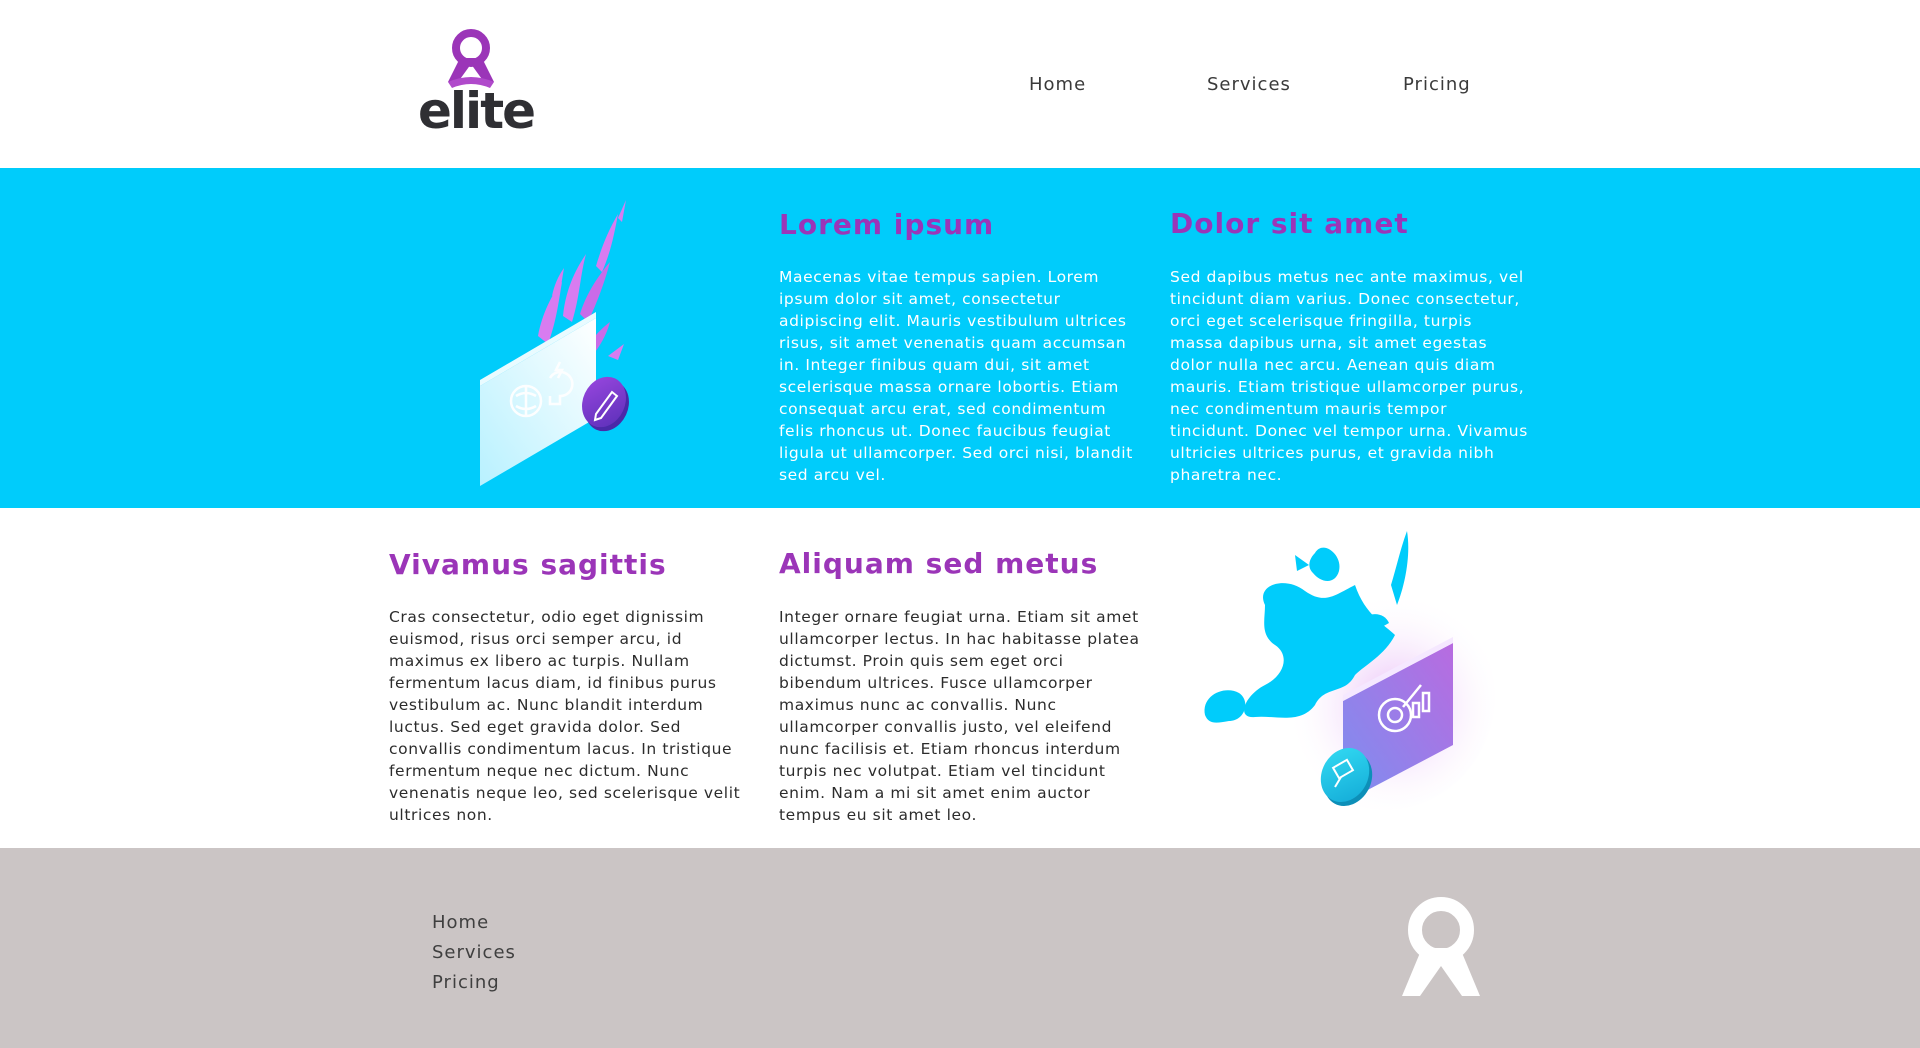 The height and width of the screenshot is (1048, 1920). Describe the element at coordinates (887, 224) in the screenshot. I see `feature-title: Lorem ipsum` at that location.